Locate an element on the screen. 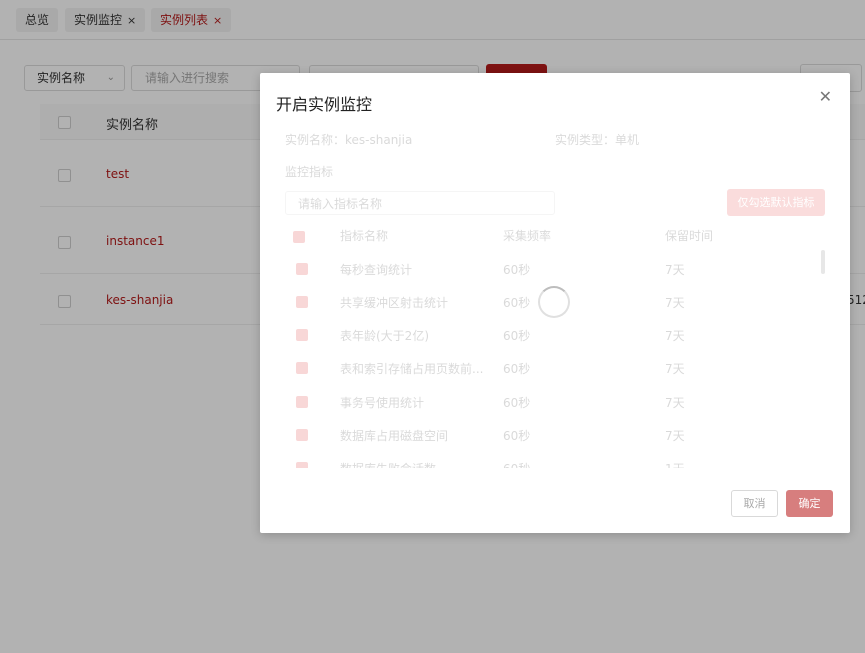  metric-search-input: 请输入指标名称 is located at coordinates (420, 203).